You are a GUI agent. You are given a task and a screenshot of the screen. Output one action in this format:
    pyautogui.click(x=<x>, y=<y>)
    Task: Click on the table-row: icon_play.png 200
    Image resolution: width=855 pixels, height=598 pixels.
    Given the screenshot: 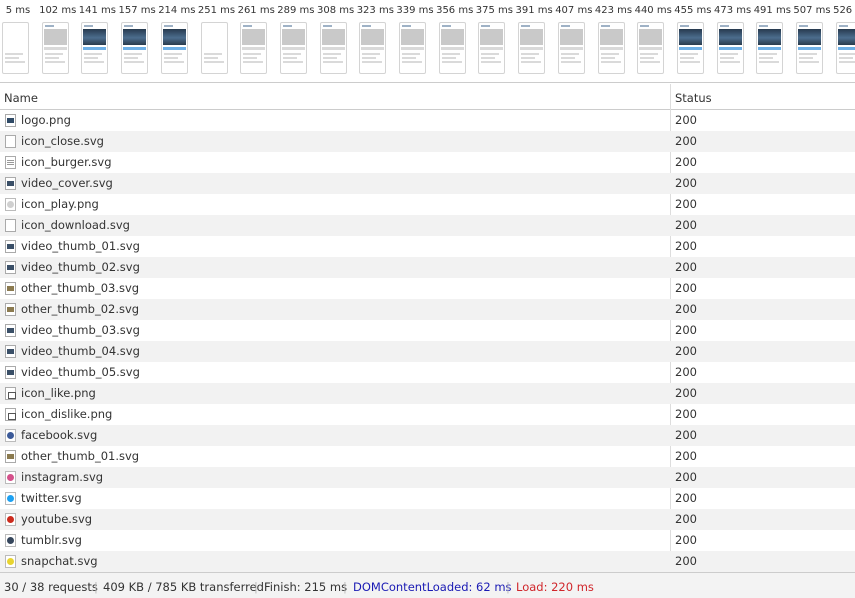 What is the action you would take?
    pyautogui.click(x=427, y=204)
    